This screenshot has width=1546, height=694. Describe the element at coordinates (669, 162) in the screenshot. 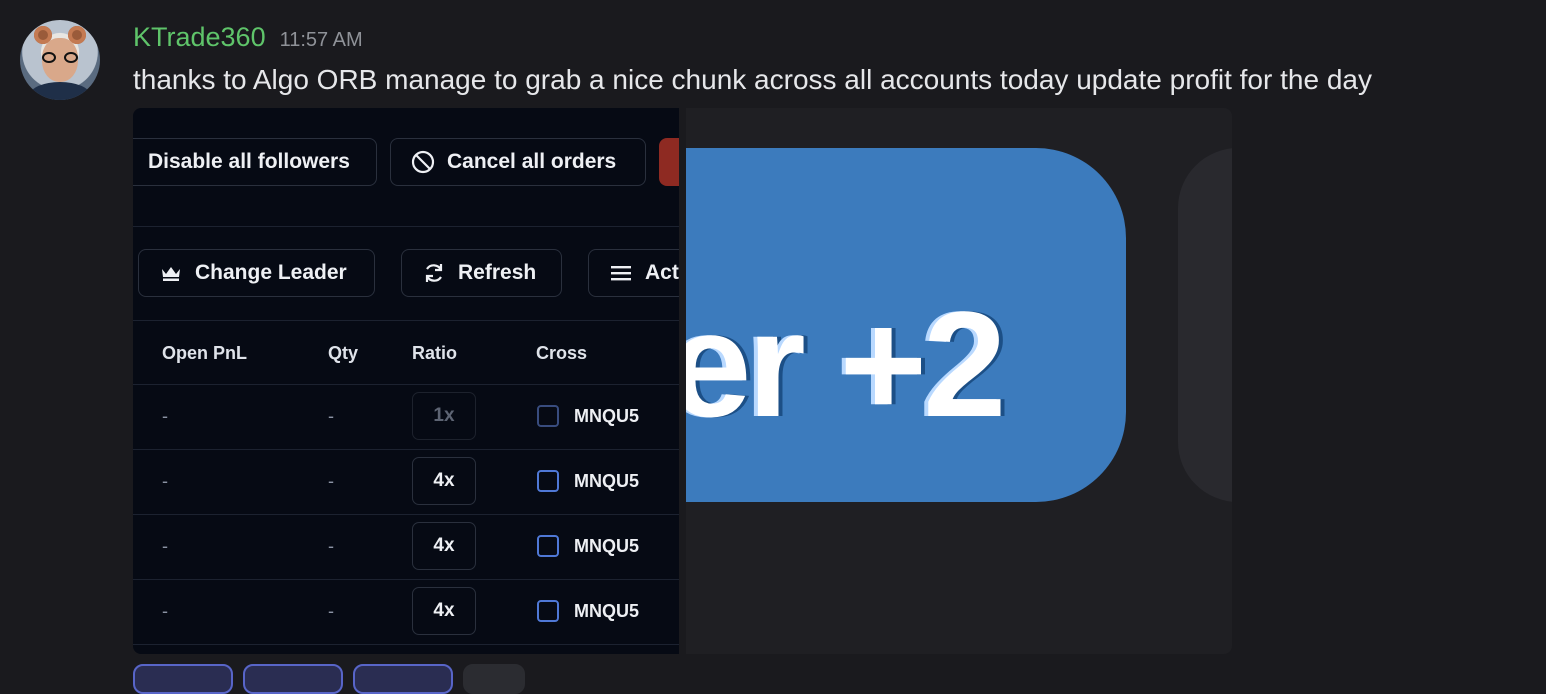

I see `danger-button-partial` at that location.